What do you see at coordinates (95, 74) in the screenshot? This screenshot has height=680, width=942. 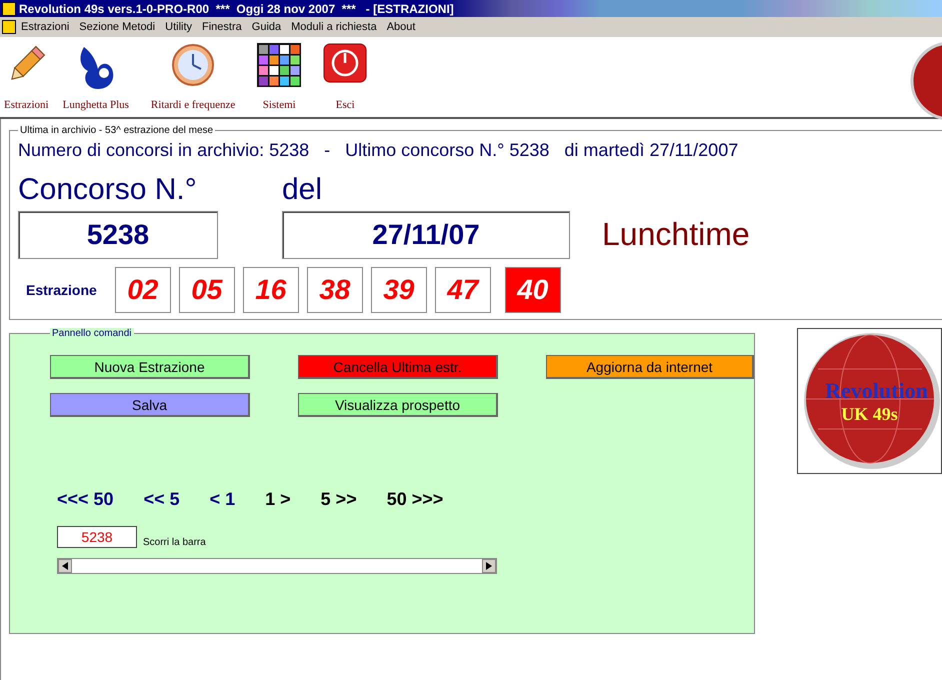 I see `toolbar-button: Lunghetta Plus` at bounding box center [95, 74].